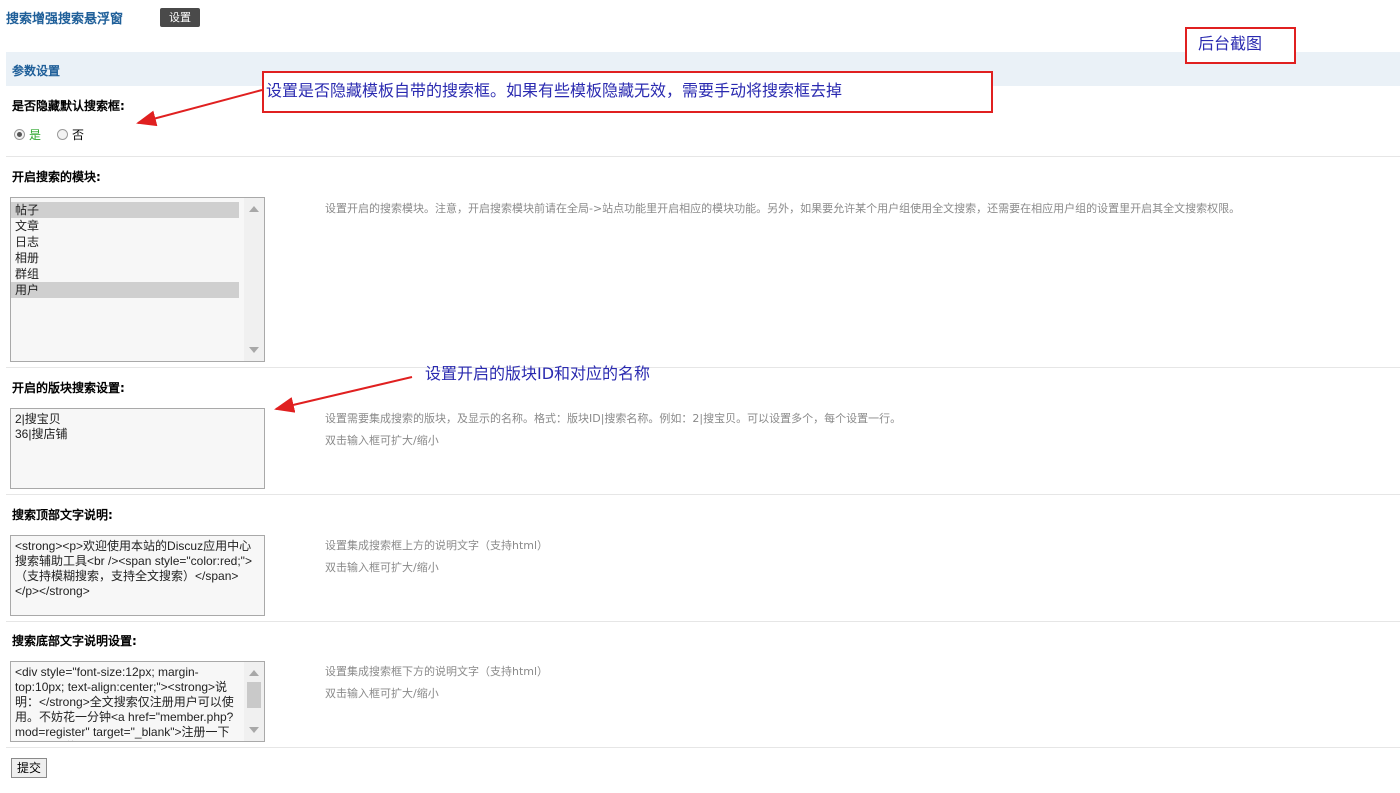  I want to click on arrow-to-hide-search, so click(199, 108).